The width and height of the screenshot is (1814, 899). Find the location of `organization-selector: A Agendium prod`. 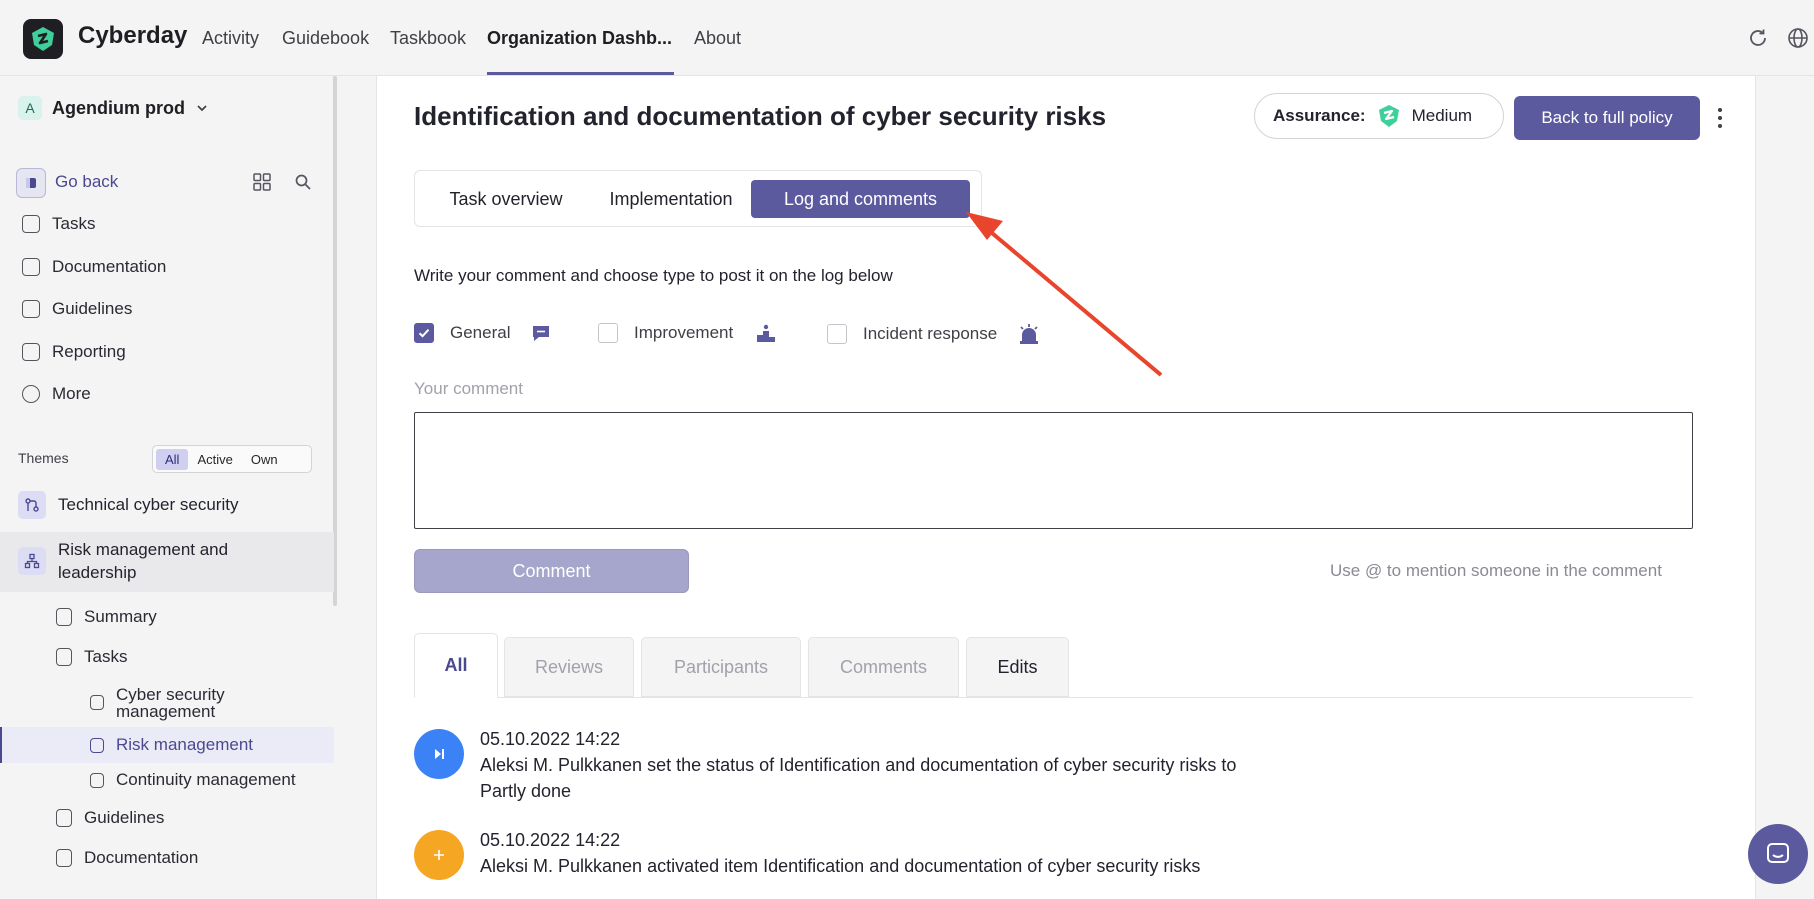

organization-selector: A Agendium prod is located at coordinates (113, 108).